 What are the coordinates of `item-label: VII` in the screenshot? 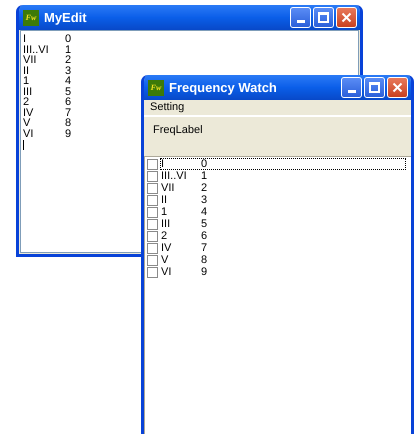 It's located at (168, 188).